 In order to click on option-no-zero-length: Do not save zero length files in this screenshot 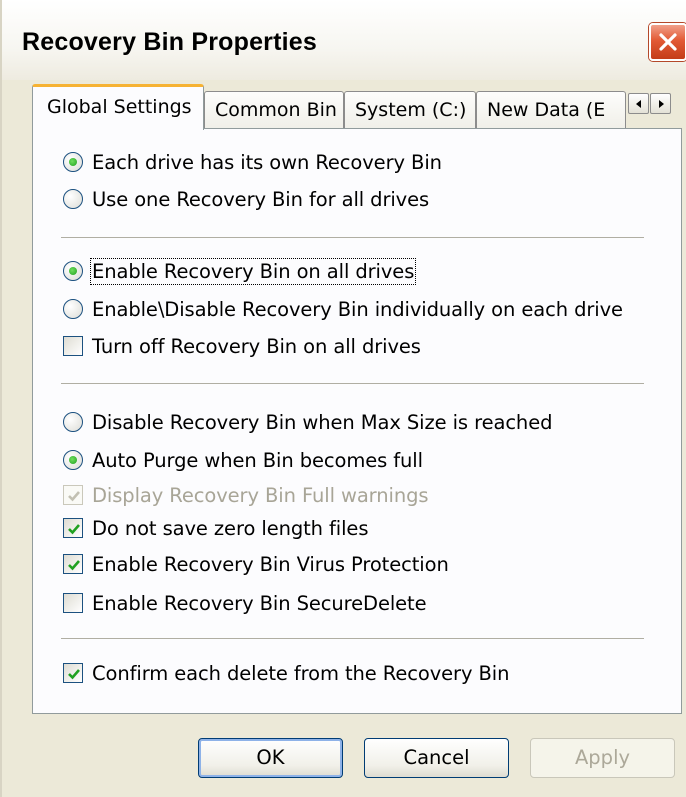, I will do `click(215, 528)`.